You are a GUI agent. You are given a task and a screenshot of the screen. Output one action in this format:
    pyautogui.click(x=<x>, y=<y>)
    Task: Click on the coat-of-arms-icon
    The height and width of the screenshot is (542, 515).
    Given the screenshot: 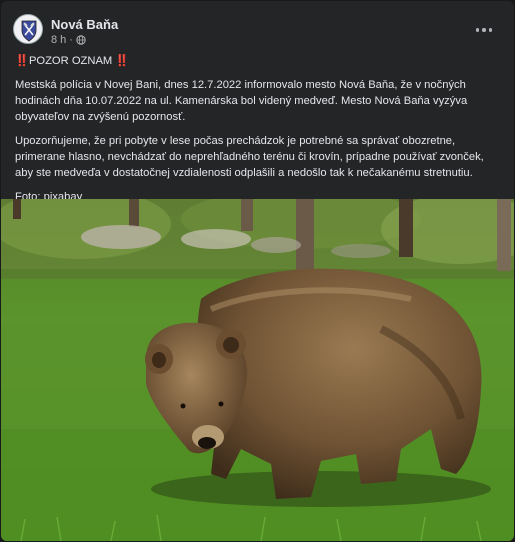 What is the action you would take?
    pyautogui.click(x=29, y=31)
    